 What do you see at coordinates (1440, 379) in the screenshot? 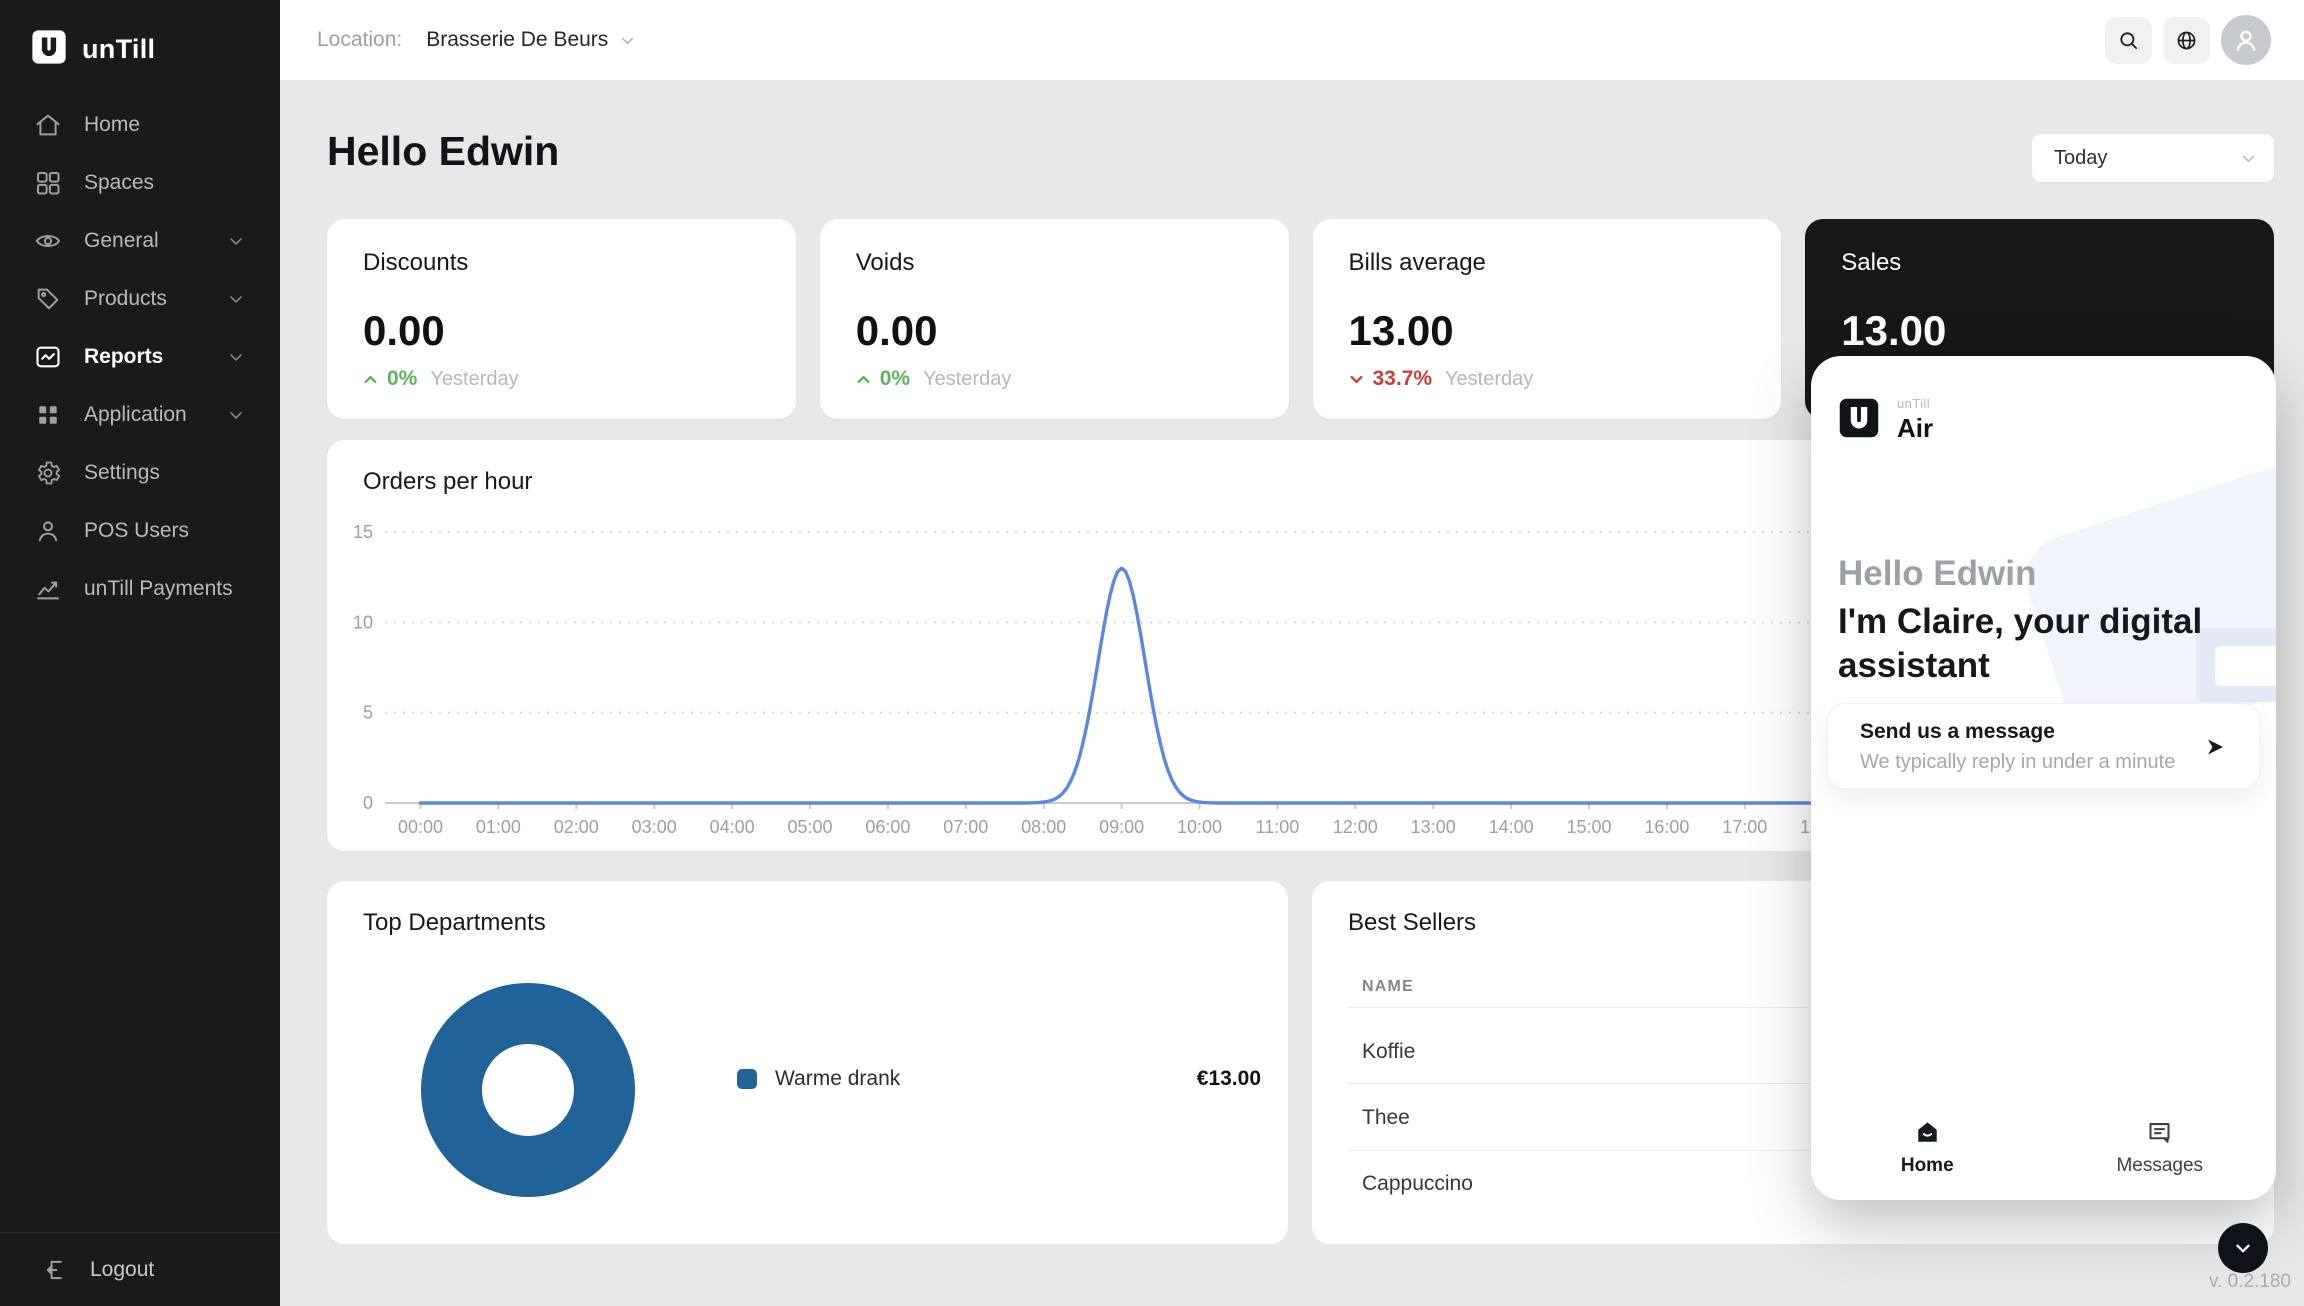
I see `stat-delta: 33.7% Yesterday` at bounding box center [1440, 379].